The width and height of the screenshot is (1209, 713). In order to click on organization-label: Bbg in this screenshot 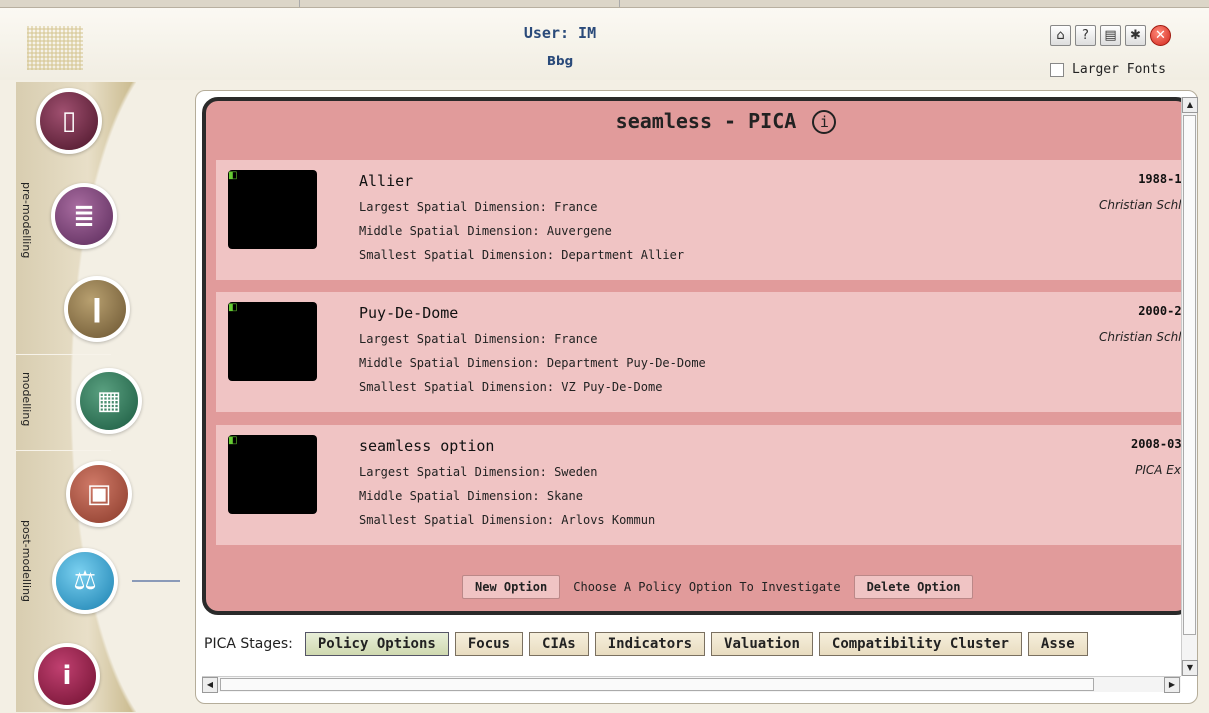, I will do `click(560, 61)`.